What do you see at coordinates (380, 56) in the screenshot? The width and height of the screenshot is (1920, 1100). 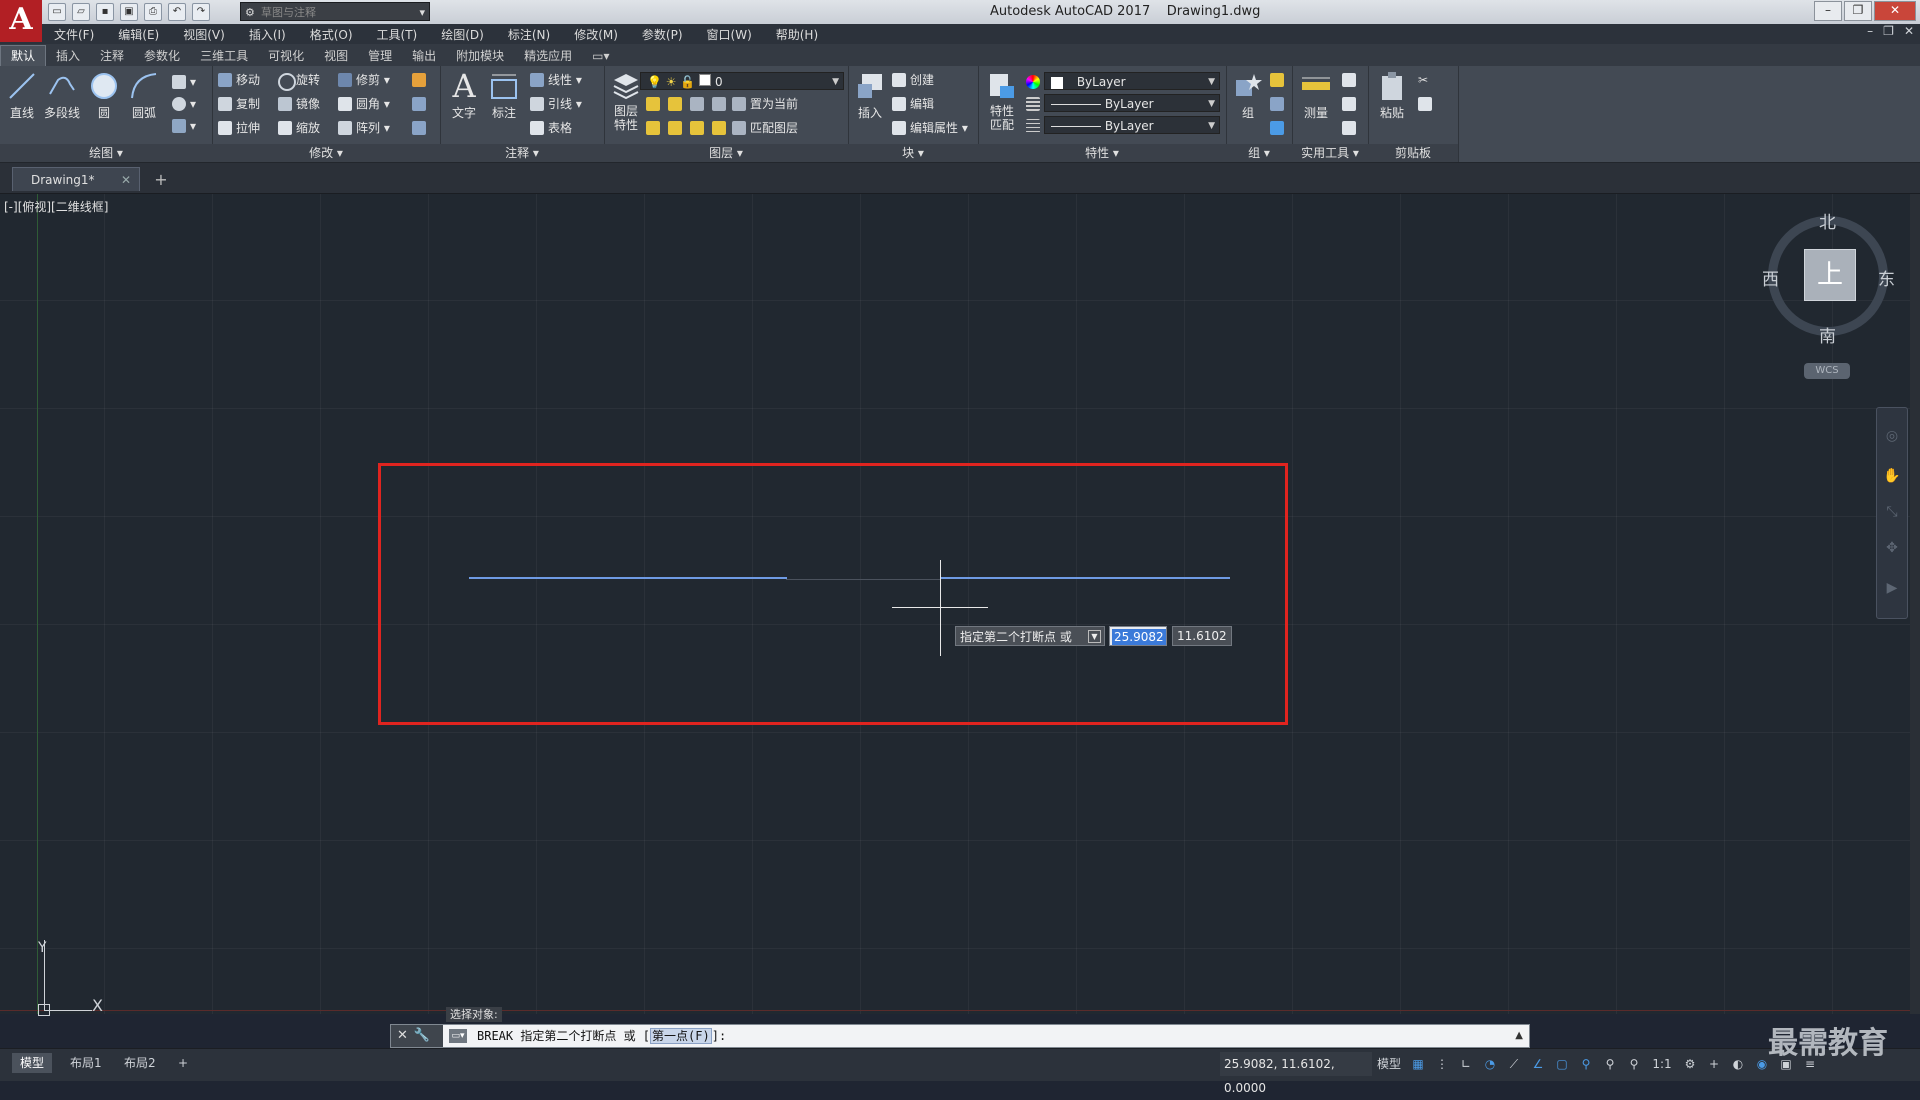 I see `tab-manage: 管理` at bounding box center [380, 56].